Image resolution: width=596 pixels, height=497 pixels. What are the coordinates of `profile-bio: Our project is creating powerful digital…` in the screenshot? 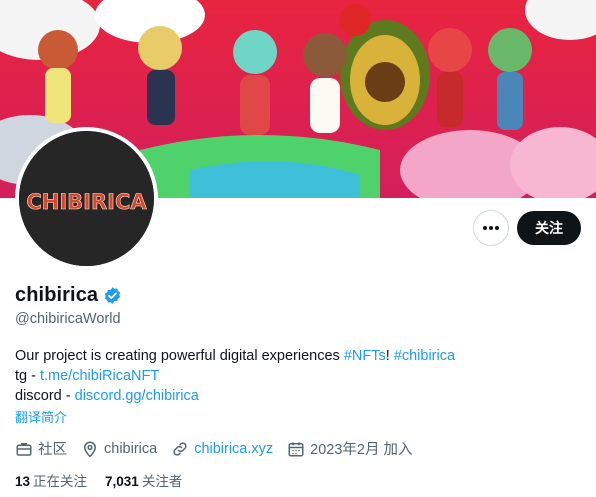 It's located at (235, 376).